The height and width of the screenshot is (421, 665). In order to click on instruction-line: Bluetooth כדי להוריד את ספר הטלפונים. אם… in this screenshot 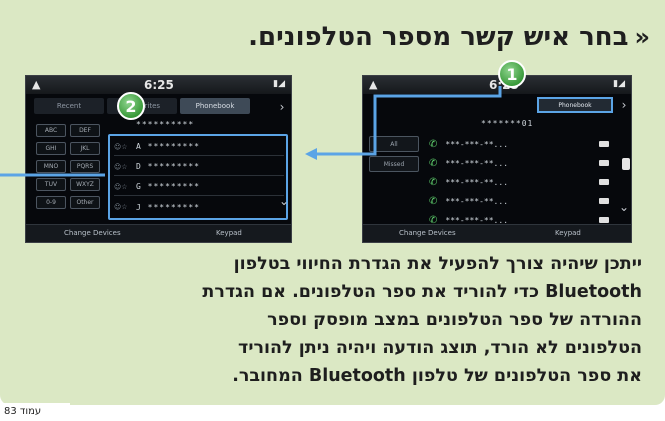, I will do `click(422, 292)`.